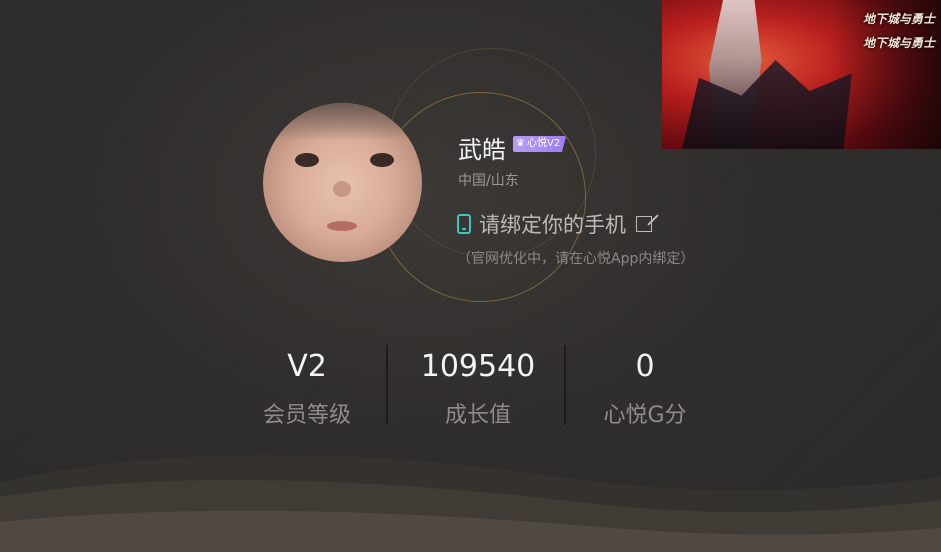 The height and width of the screenshot is (552, 941). I want to click on stat-value: 109540, so click(478, 366).